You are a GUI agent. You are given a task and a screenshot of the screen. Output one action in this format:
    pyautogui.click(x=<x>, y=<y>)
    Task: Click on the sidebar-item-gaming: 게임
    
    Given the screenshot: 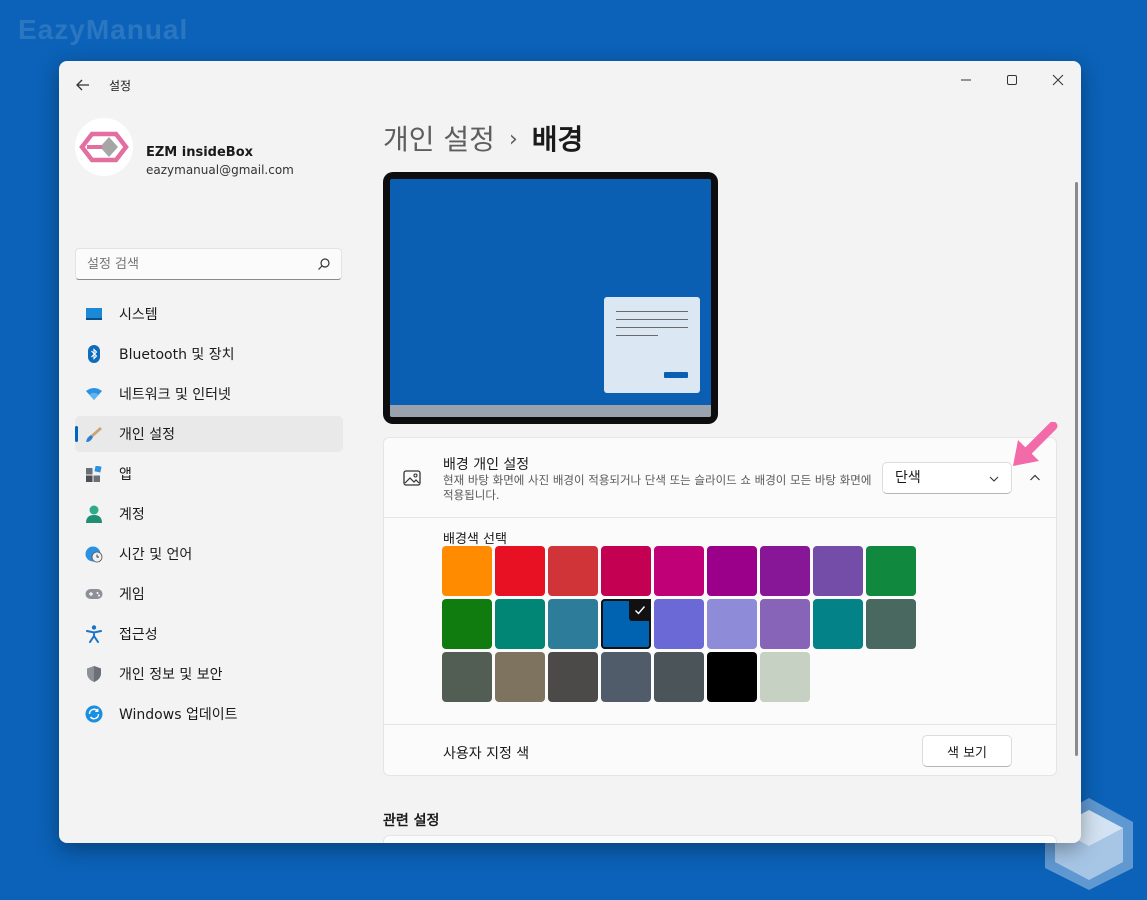 What is the action you would take?
    pyautogui.click(x=209, y=594)
    